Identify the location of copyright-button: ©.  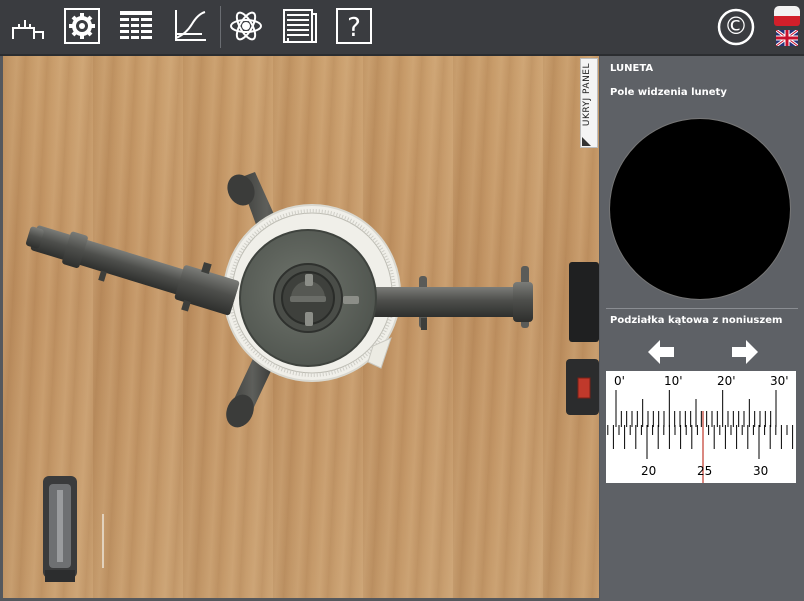
(736, 27).